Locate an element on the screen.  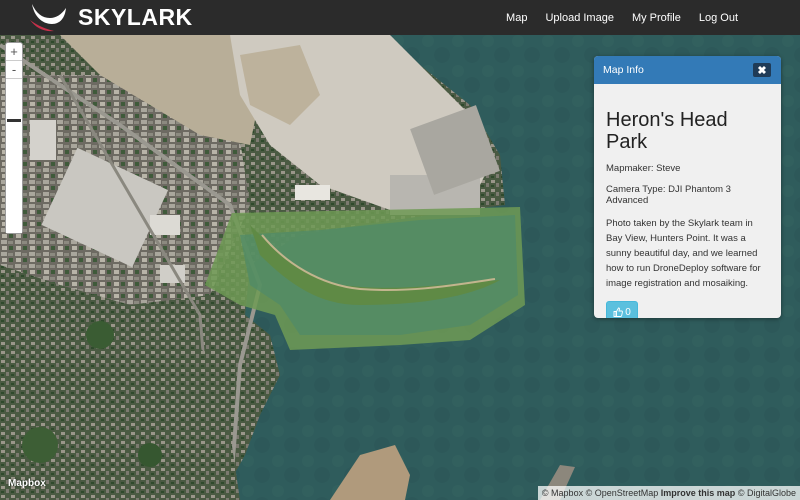
panel-header-title: Map Info is located at coordinates (623, 70).